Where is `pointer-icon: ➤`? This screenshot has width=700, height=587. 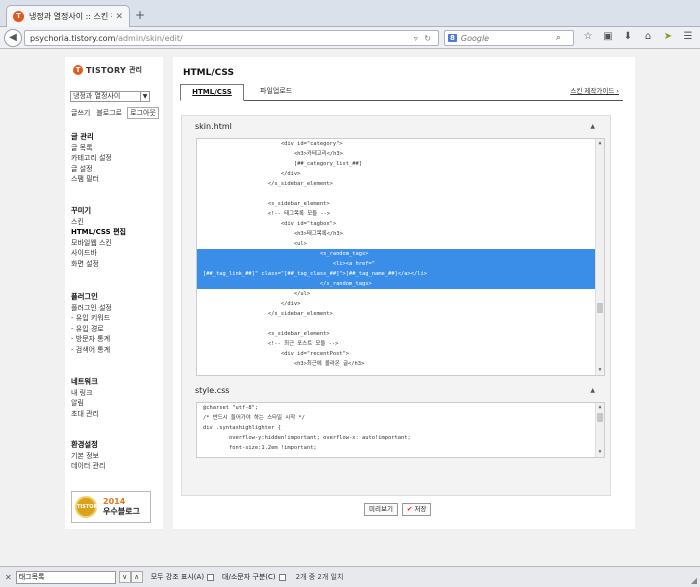 pointer-icon: ➤ is located at coordinates (668, 36).